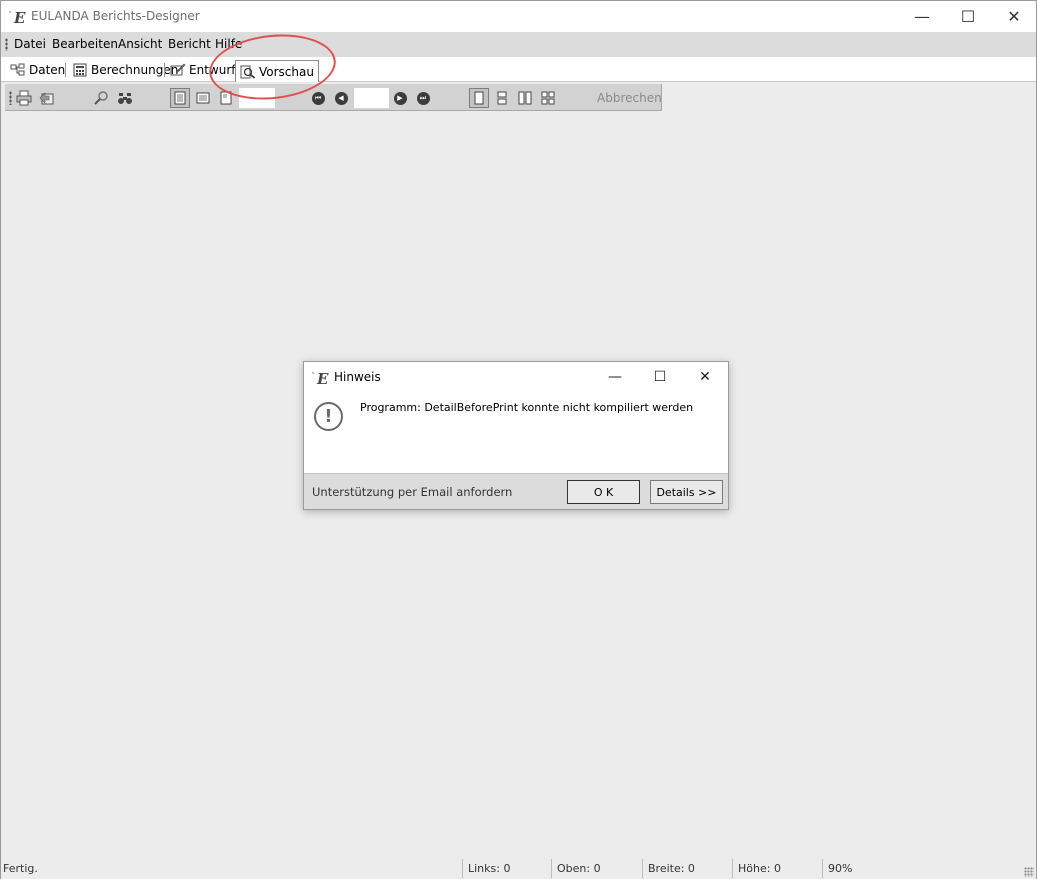 This screenshot has width=1037, height=879. Describe the element at coordinates (20, 868) in the screenshot. I see `status-message: Fertig.` at that location.